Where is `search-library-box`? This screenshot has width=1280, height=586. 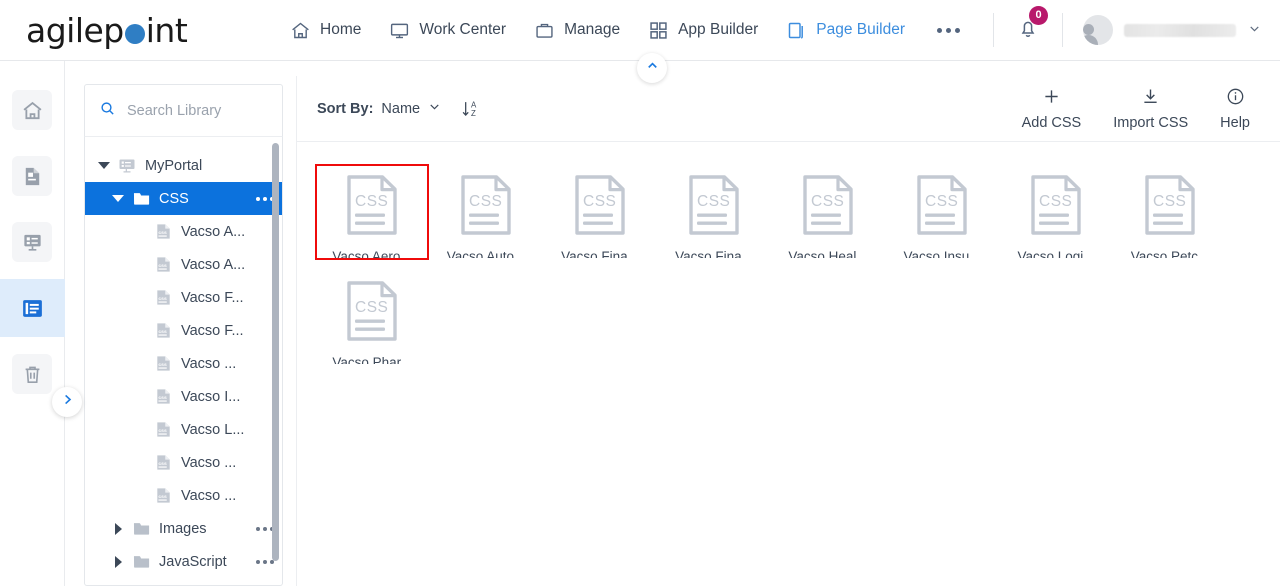 search-library-box is located at coordinates (183, 110).